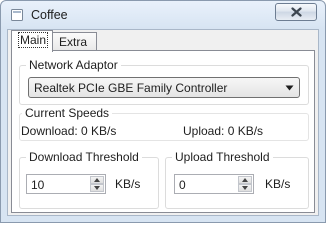 The height and width of the screenshot is (240, 326). I want to click on download-threshold-label: Download Threshold, so click(84, 157).